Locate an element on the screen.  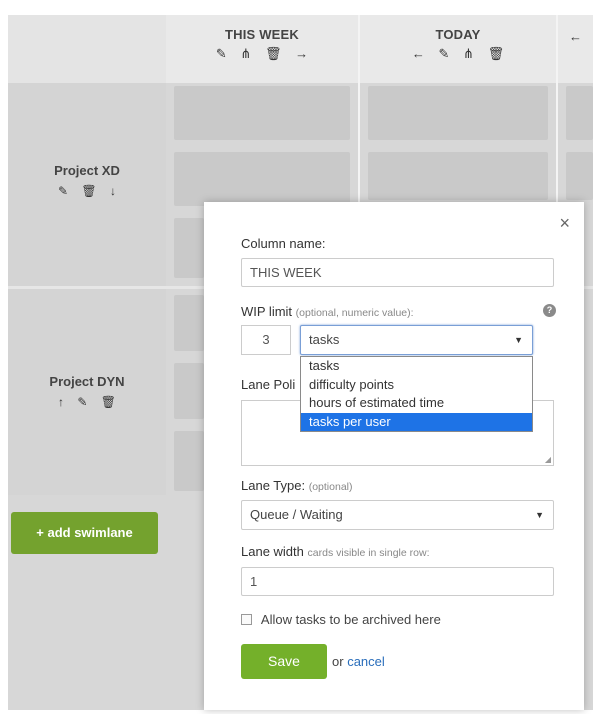
wip-limit-label: WIP limit (optional, numeric value): is located at coordinates (327, 311).